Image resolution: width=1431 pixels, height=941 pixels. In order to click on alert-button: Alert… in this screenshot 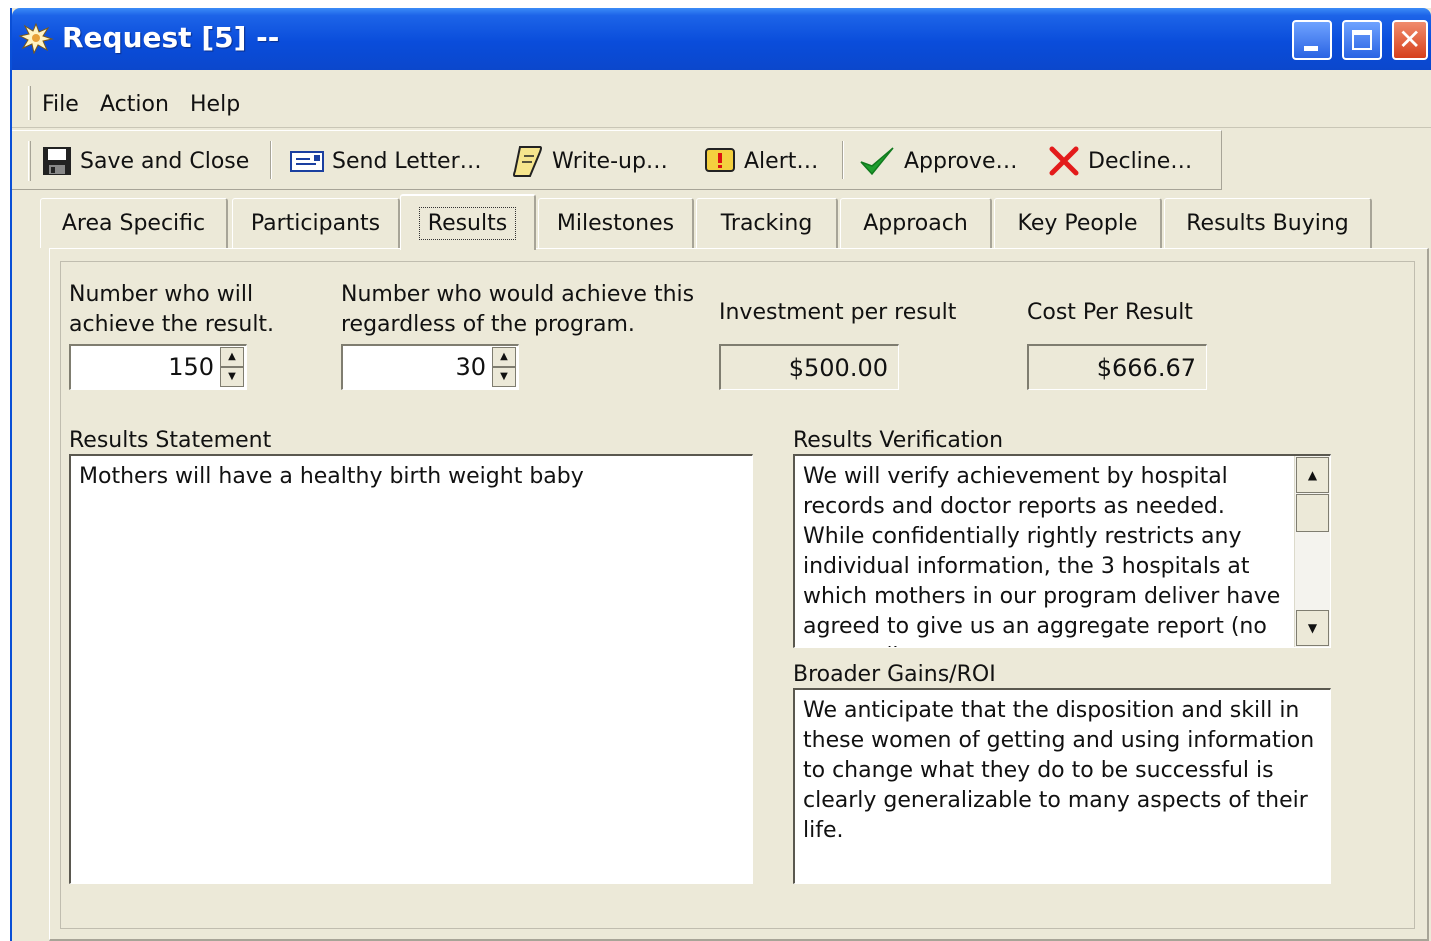, I will do `click(761, 161)`.